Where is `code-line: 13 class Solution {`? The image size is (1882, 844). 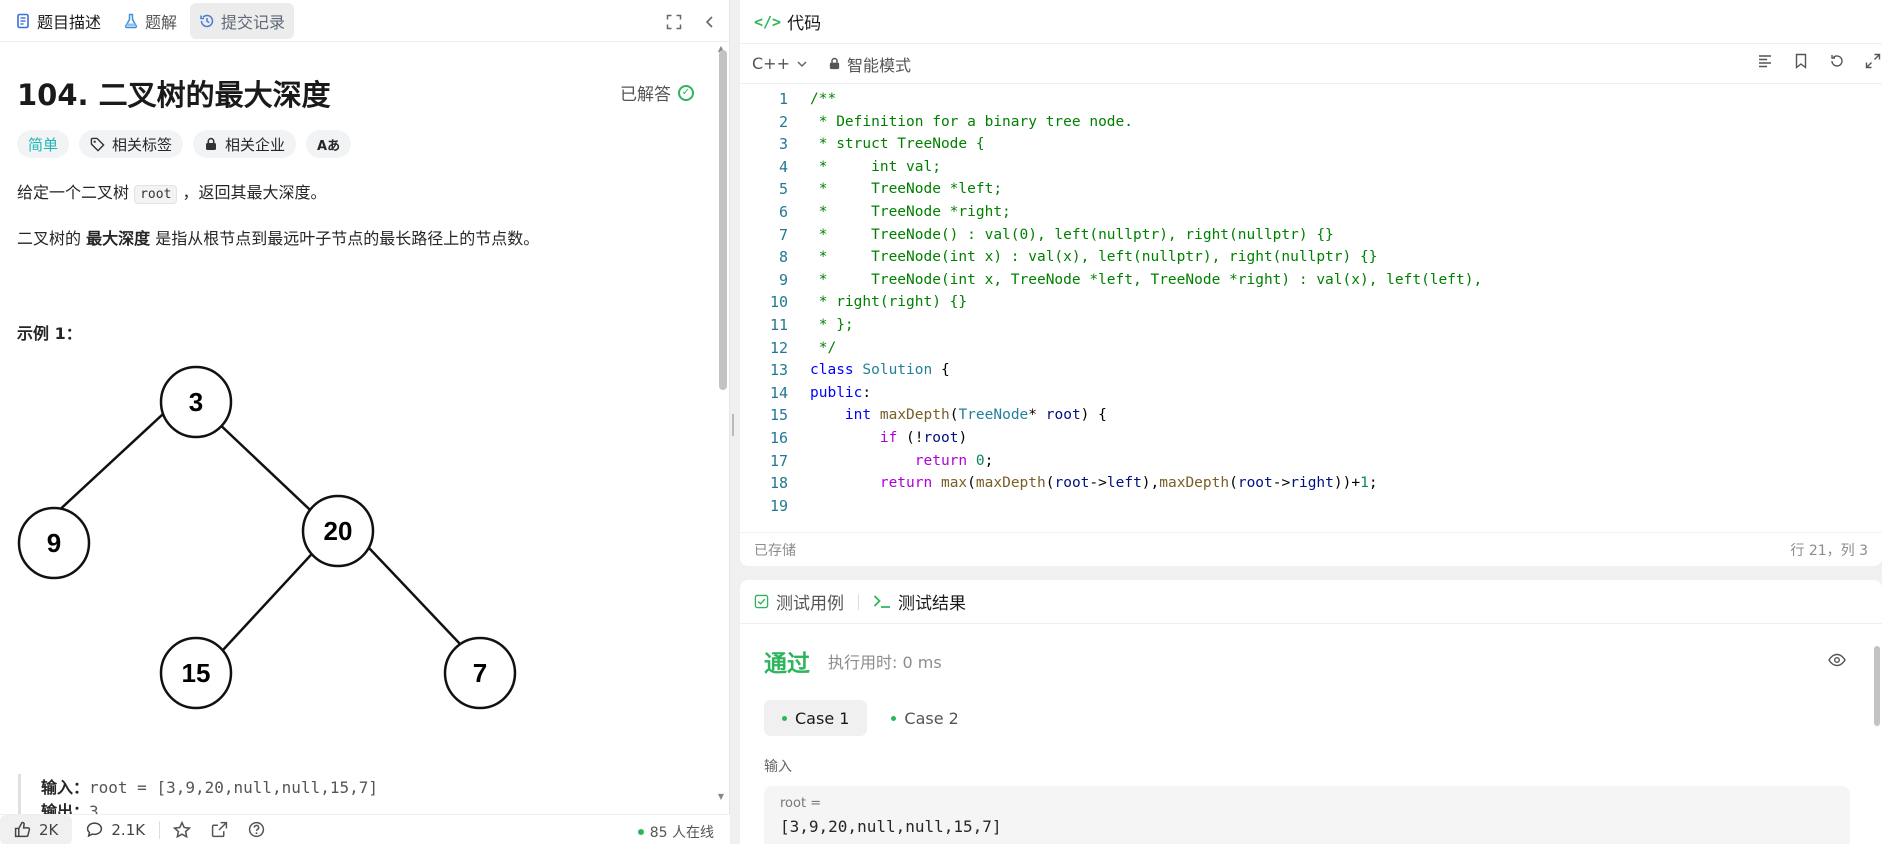 code-line: 13 class Solution { is located at coordinates (1311, 370).